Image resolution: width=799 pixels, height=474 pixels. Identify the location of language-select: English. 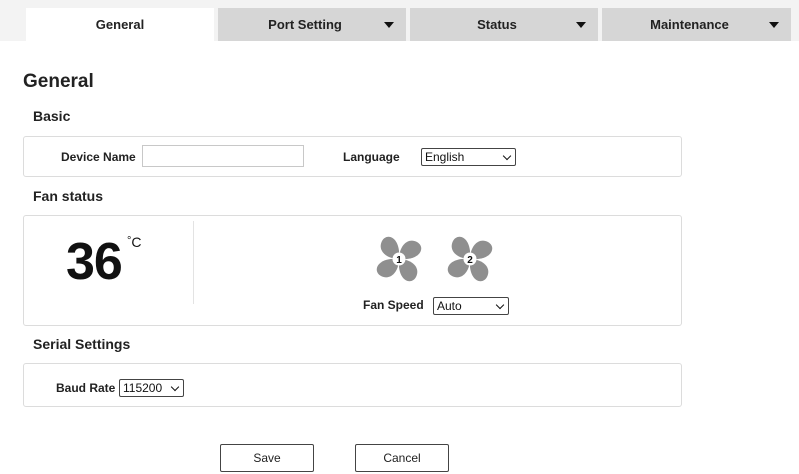
(468, 157).